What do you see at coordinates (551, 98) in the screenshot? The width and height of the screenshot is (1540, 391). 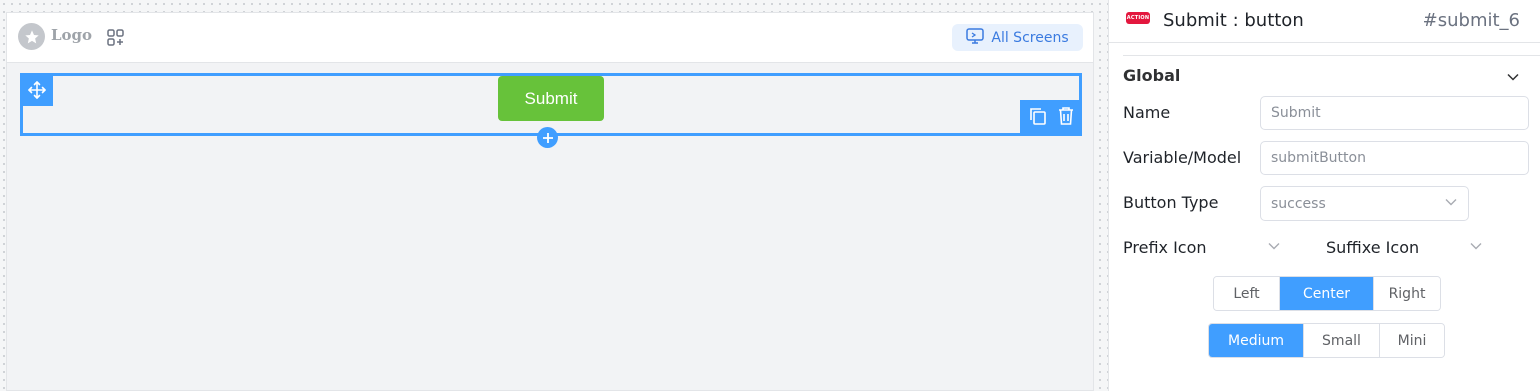 I see `submit-button: Submit` at bounding box center [551, 98].